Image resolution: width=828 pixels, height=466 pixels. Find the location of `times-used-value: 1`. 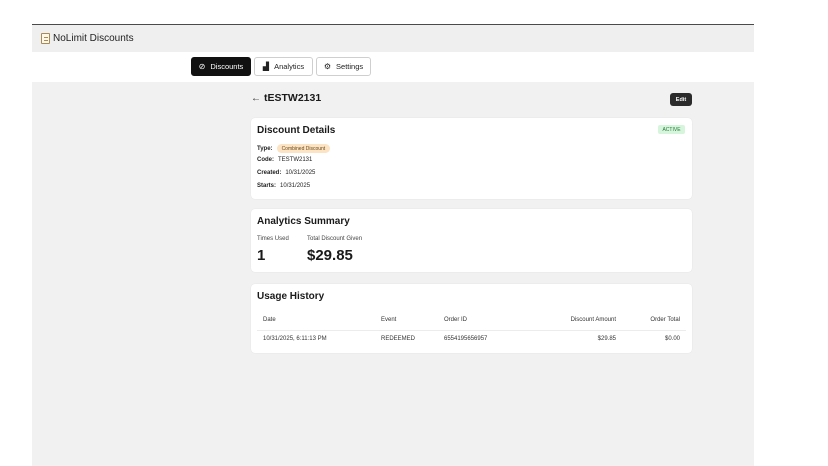

times-used-value: 1 is located at coordinates (261, 255).